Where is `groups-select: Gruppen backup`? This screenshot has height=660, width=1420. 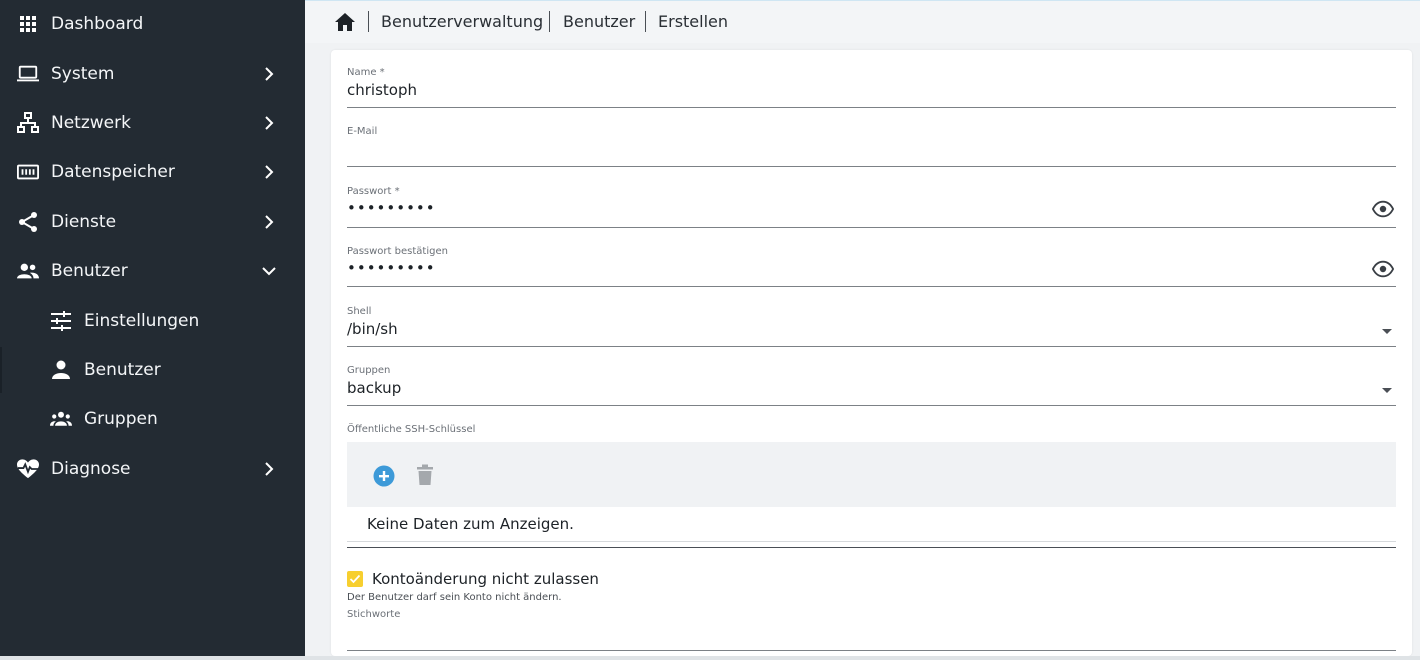
groups-select: Gruppen backup is located at coordinates (871, 386).